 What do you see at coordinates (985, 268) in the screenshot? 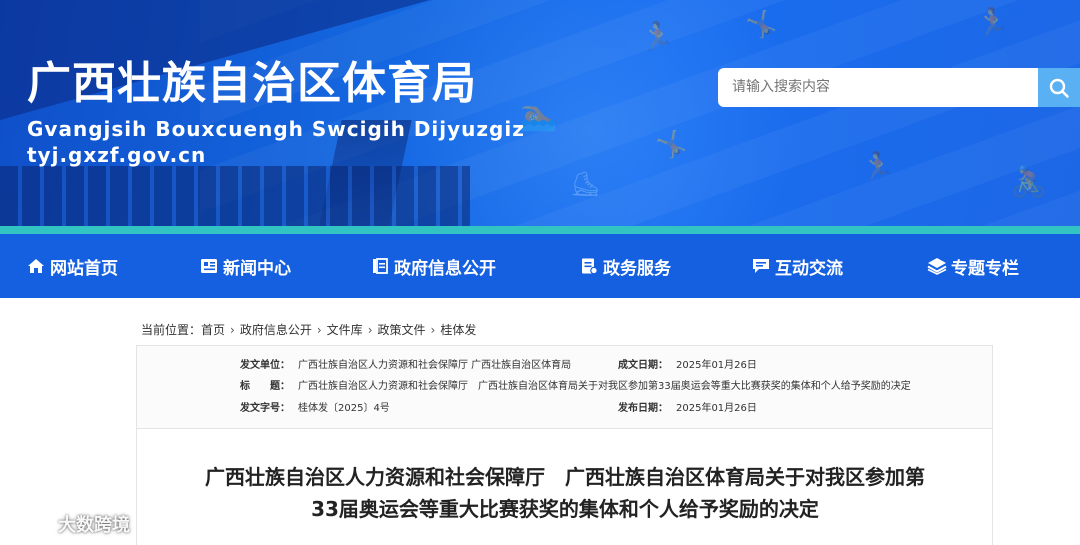
I see `nav-item-label: 专题专栏` at bounding box center [985, 268].